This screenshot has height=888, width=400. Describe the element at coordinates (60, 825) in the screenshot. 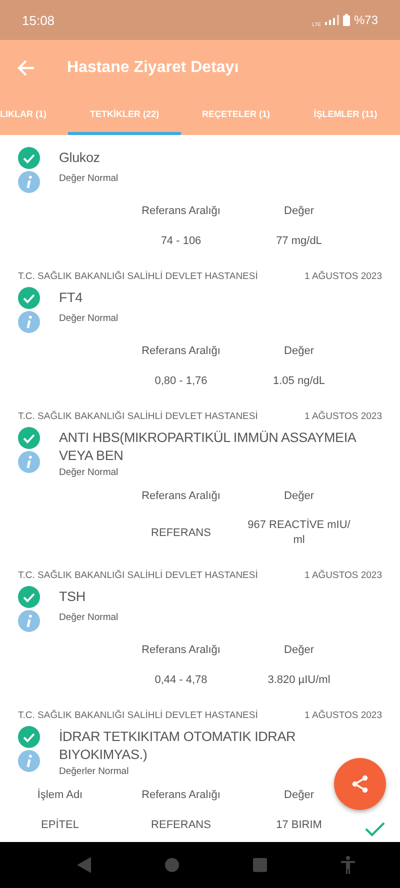

I see `table-cell-text: EPİTEL` at that location.